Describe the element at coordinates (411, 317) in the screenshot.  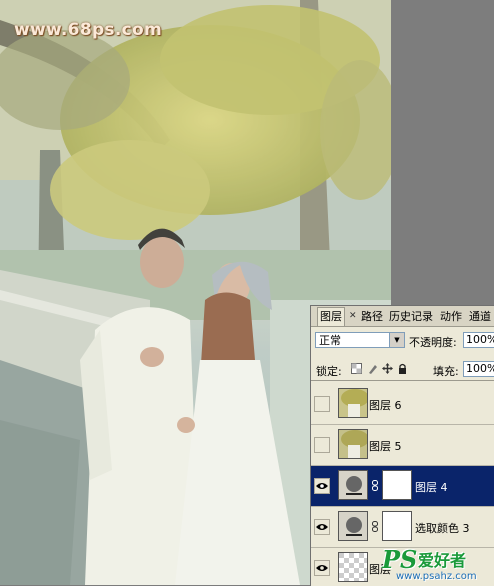
I see `tab-history: 历史记录` at that location.